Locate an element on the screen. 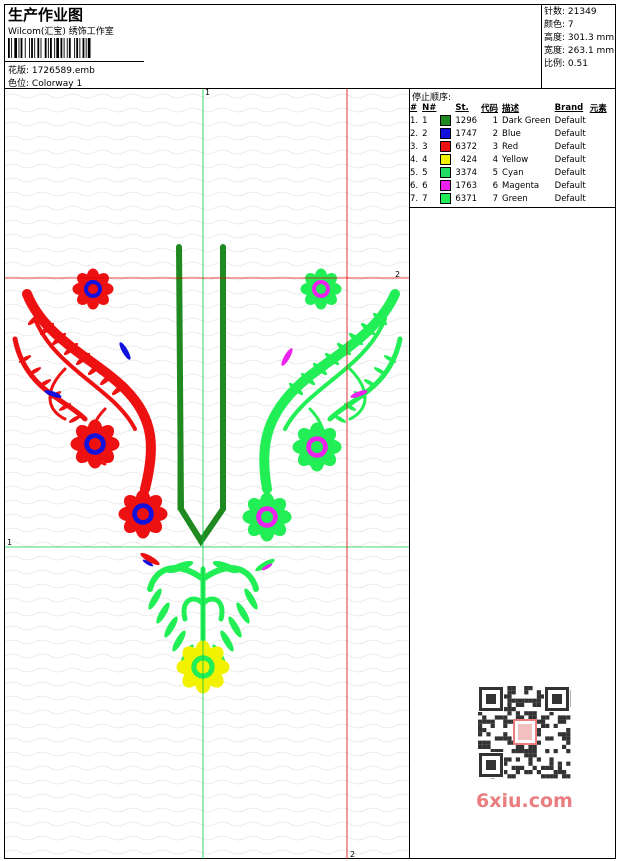 The image size is (620, 861). col-swatch is located at coordinates (446, 108).